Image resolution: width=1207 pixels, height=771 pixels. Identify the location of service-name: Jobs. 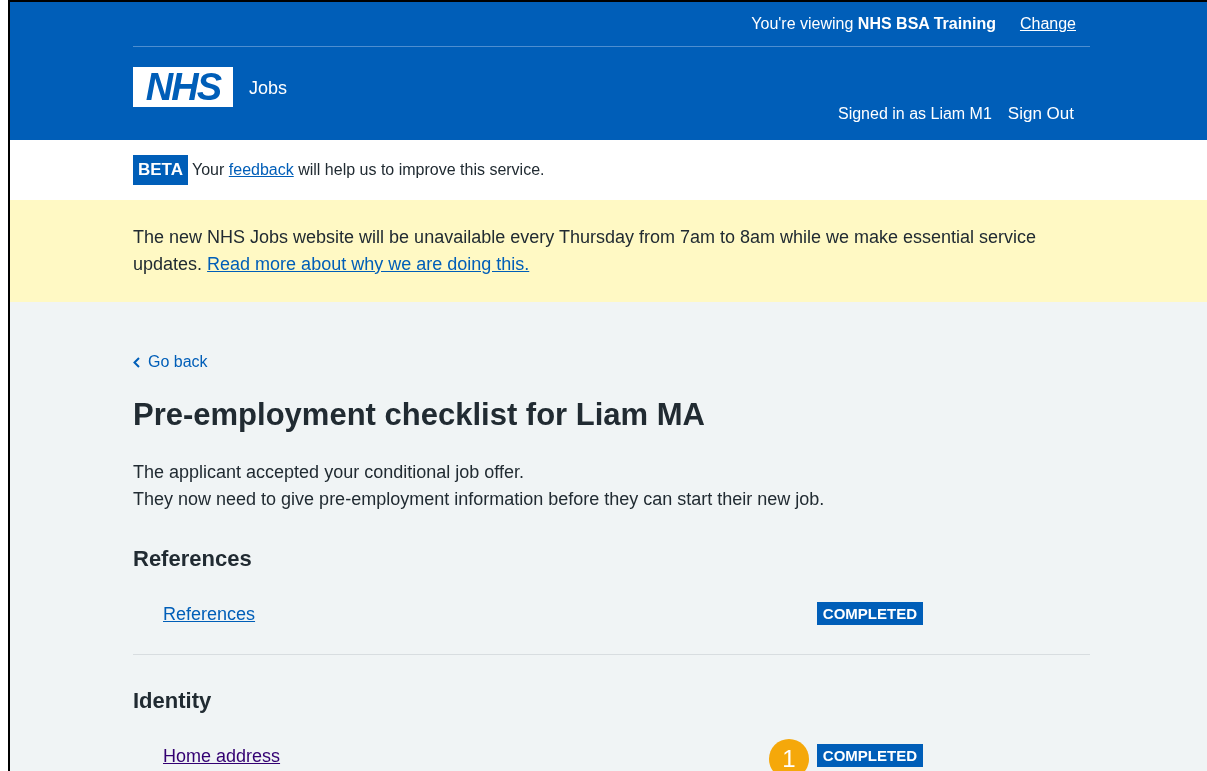
(268, 88).